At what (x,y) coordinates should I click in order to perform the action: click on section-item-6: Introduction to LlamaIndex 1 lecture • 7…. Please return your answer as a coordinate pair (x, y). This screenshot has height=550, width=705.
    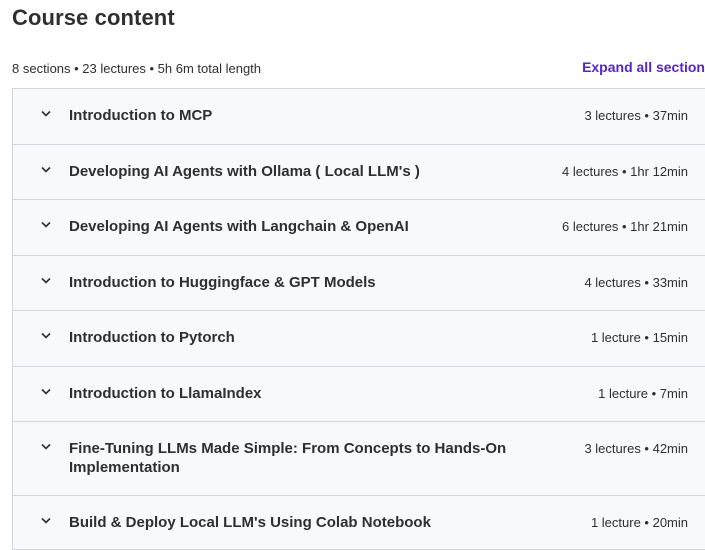
    Looking at the image, I should click on (359, 394).